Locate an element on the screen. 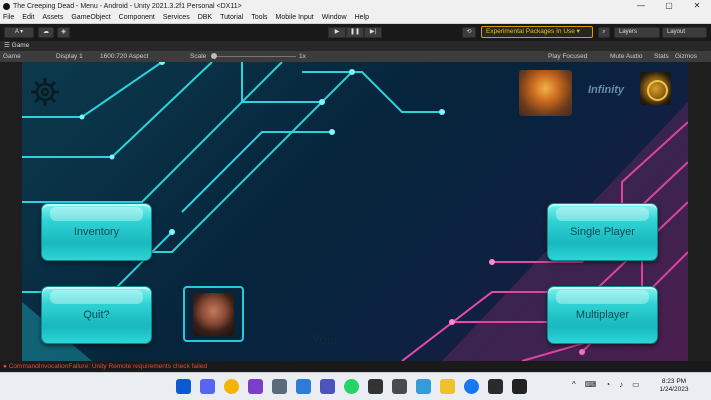 The height and width of the screenshot is (400, 711). menu-assets: Assets is located at coordinates (52, 17).